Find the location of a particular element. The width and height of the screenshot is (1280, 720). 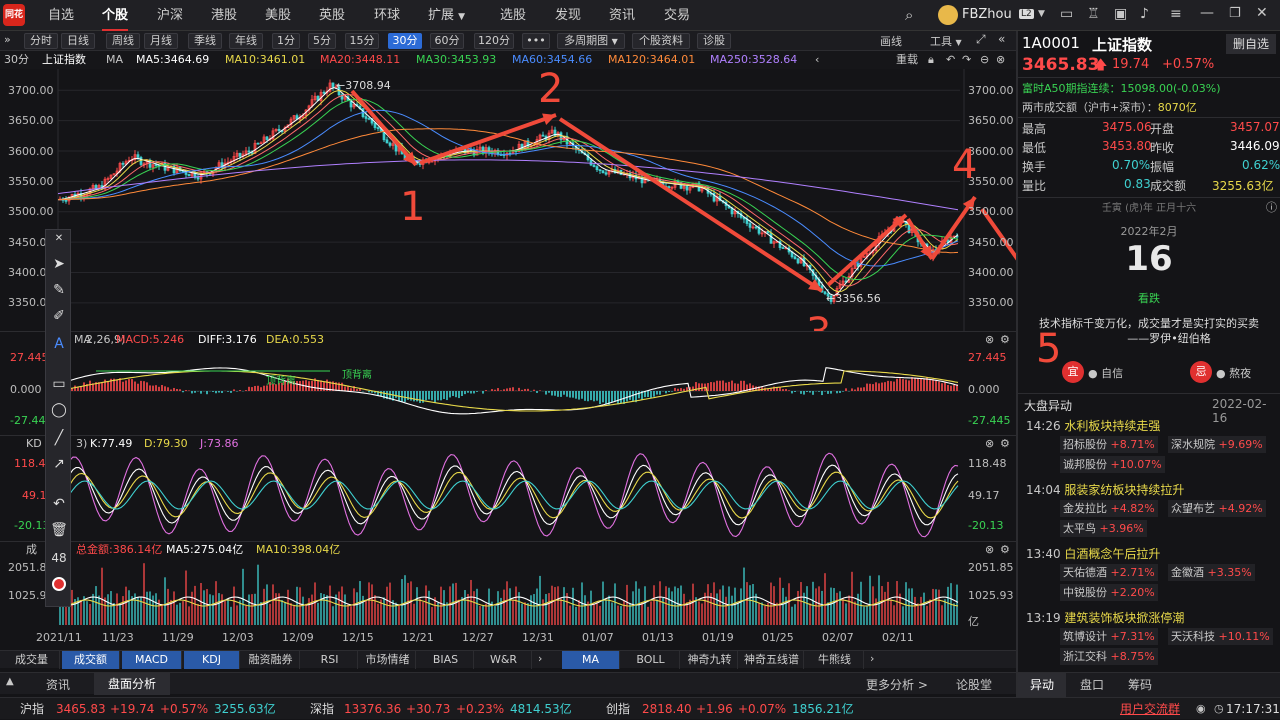

ellipse-icon: ◯ is located at coordinates (59, 410).